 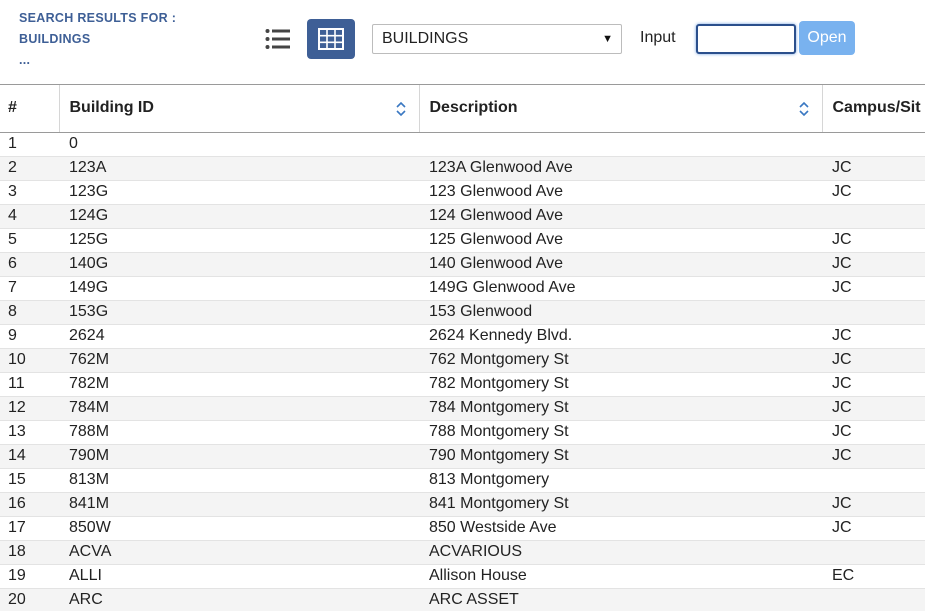 What do you see at coordinates (29, 168) in the screenshot?
I see `row-number: 2` at bounding box center [29, 168].